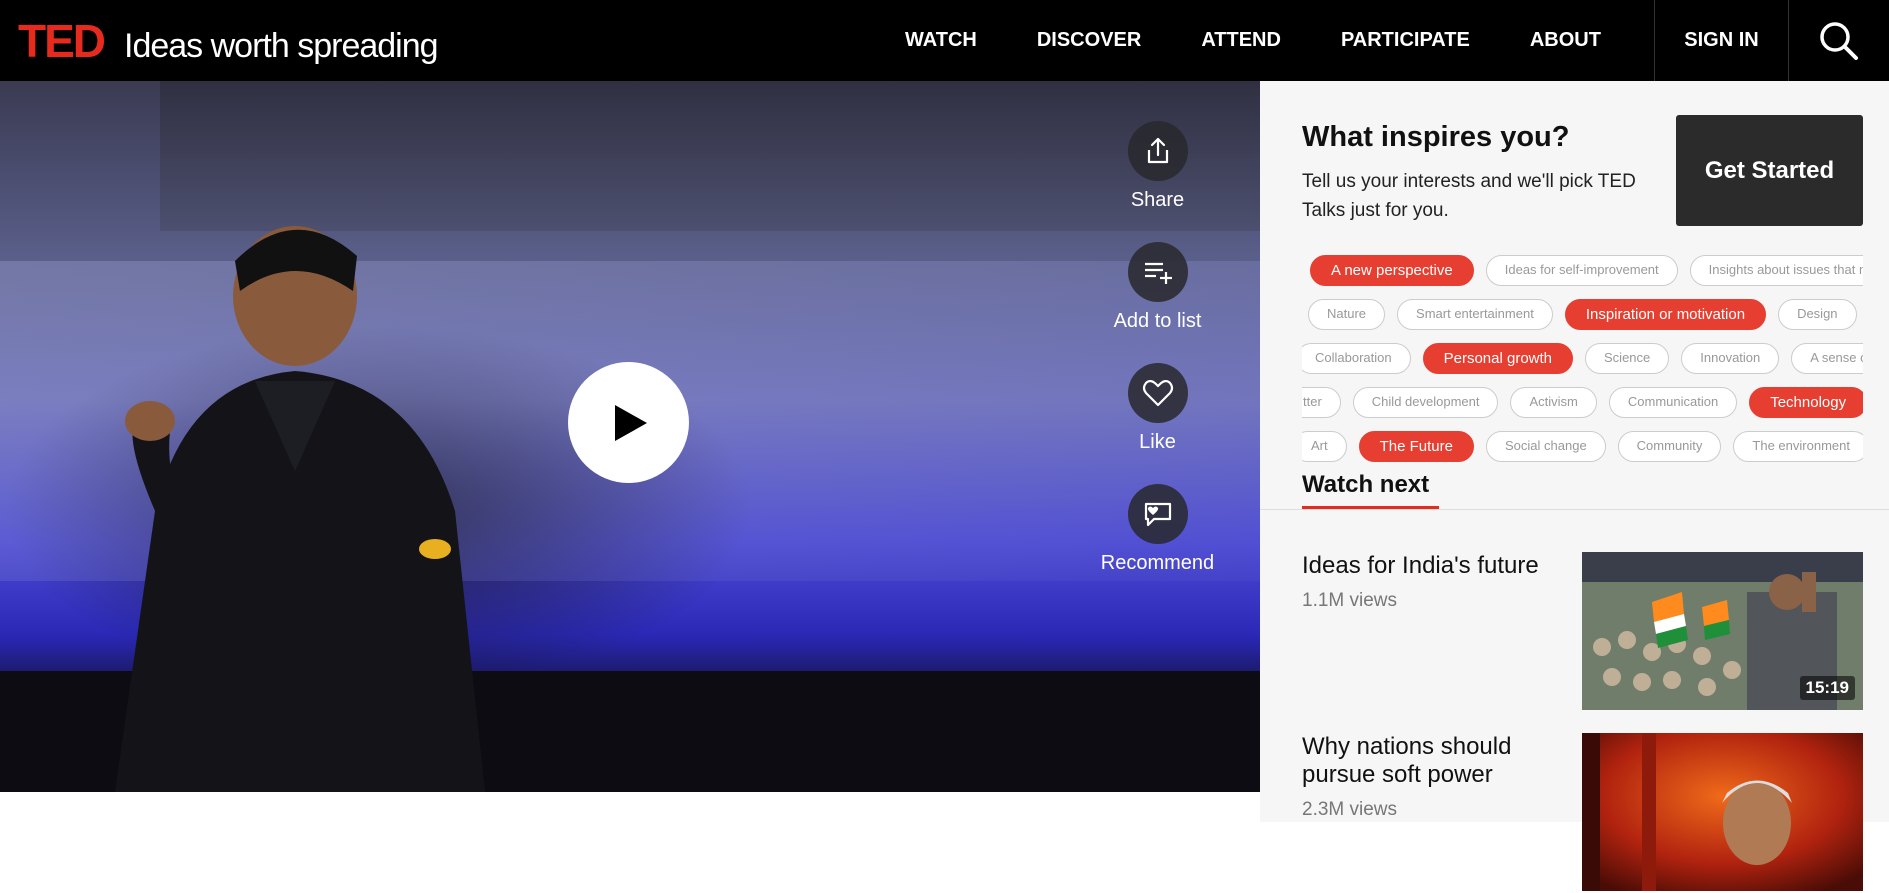  What do you see at coordinates (1157, 321) in the screenshot?
I see `add-to-list-label: Add to list` at bounding box center [1157, 321].